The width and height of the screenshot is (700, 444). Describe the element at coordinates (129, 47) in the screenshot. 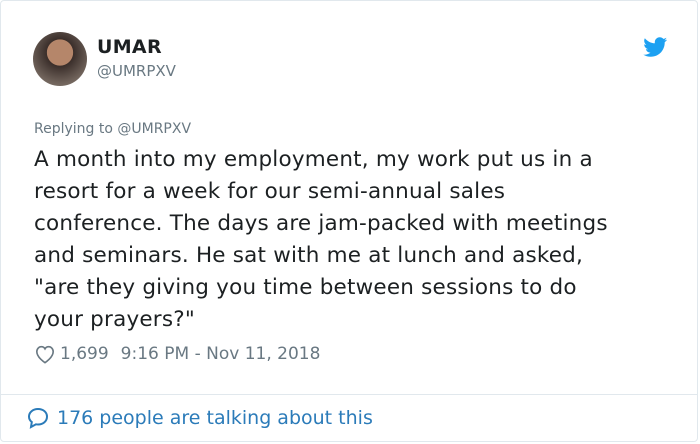

I see `author-display-name: UMAR` at that location.